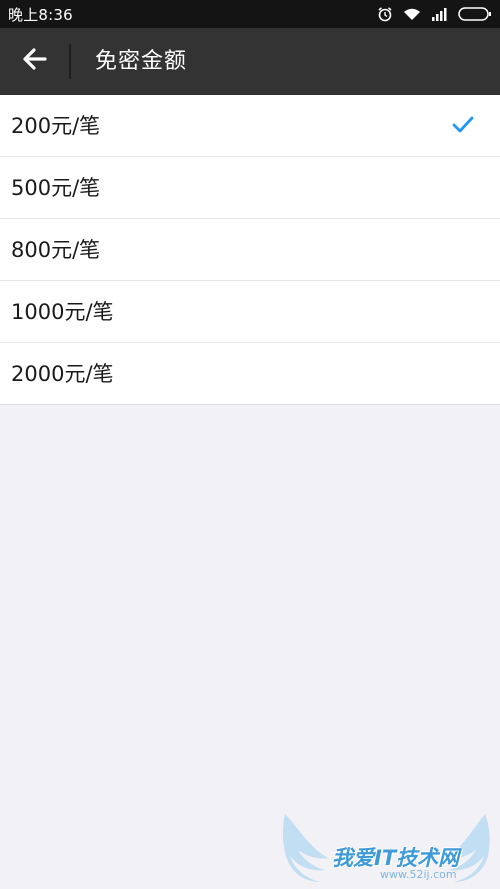 The height and width of the screenshot is (889, 500). I want to click on app-bar-divider, so click(70, 61).